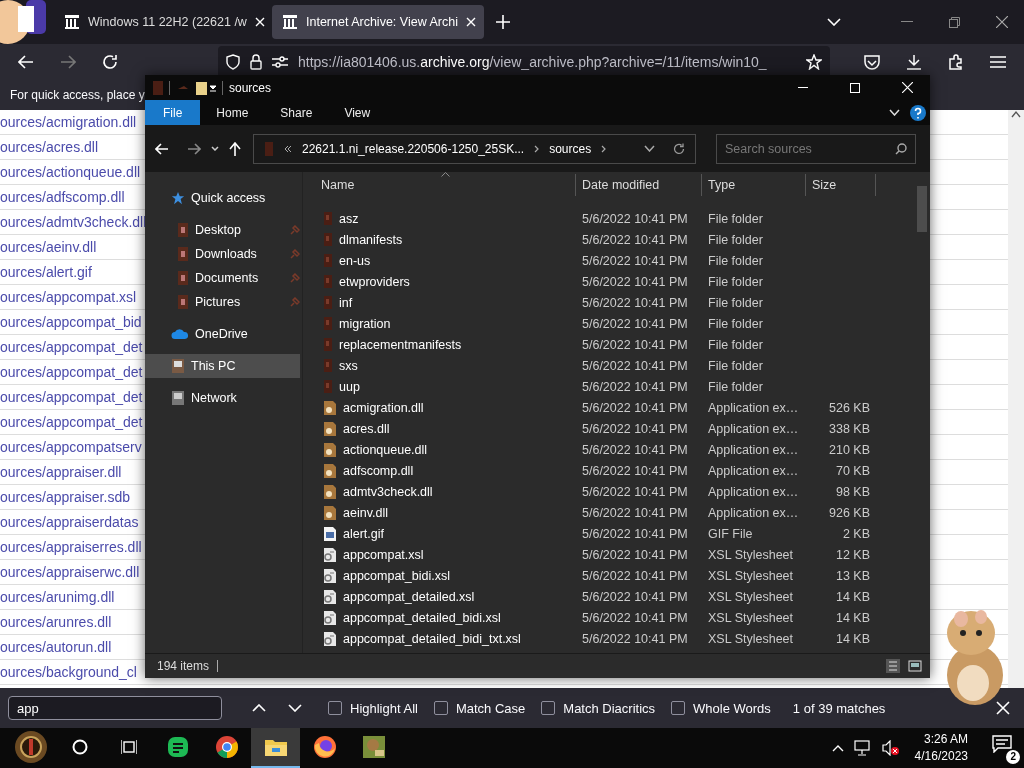  I want to click on nav-item: OneDrive, so click(223, 334).